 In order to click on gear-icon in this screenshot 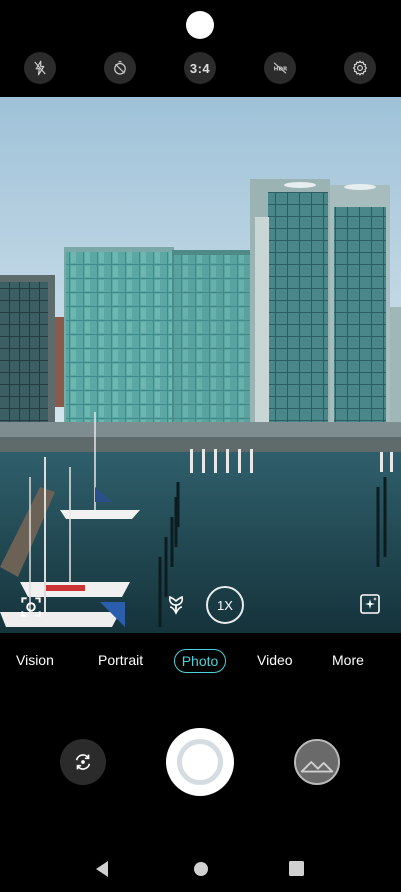, I will do `click(360, 68)`.